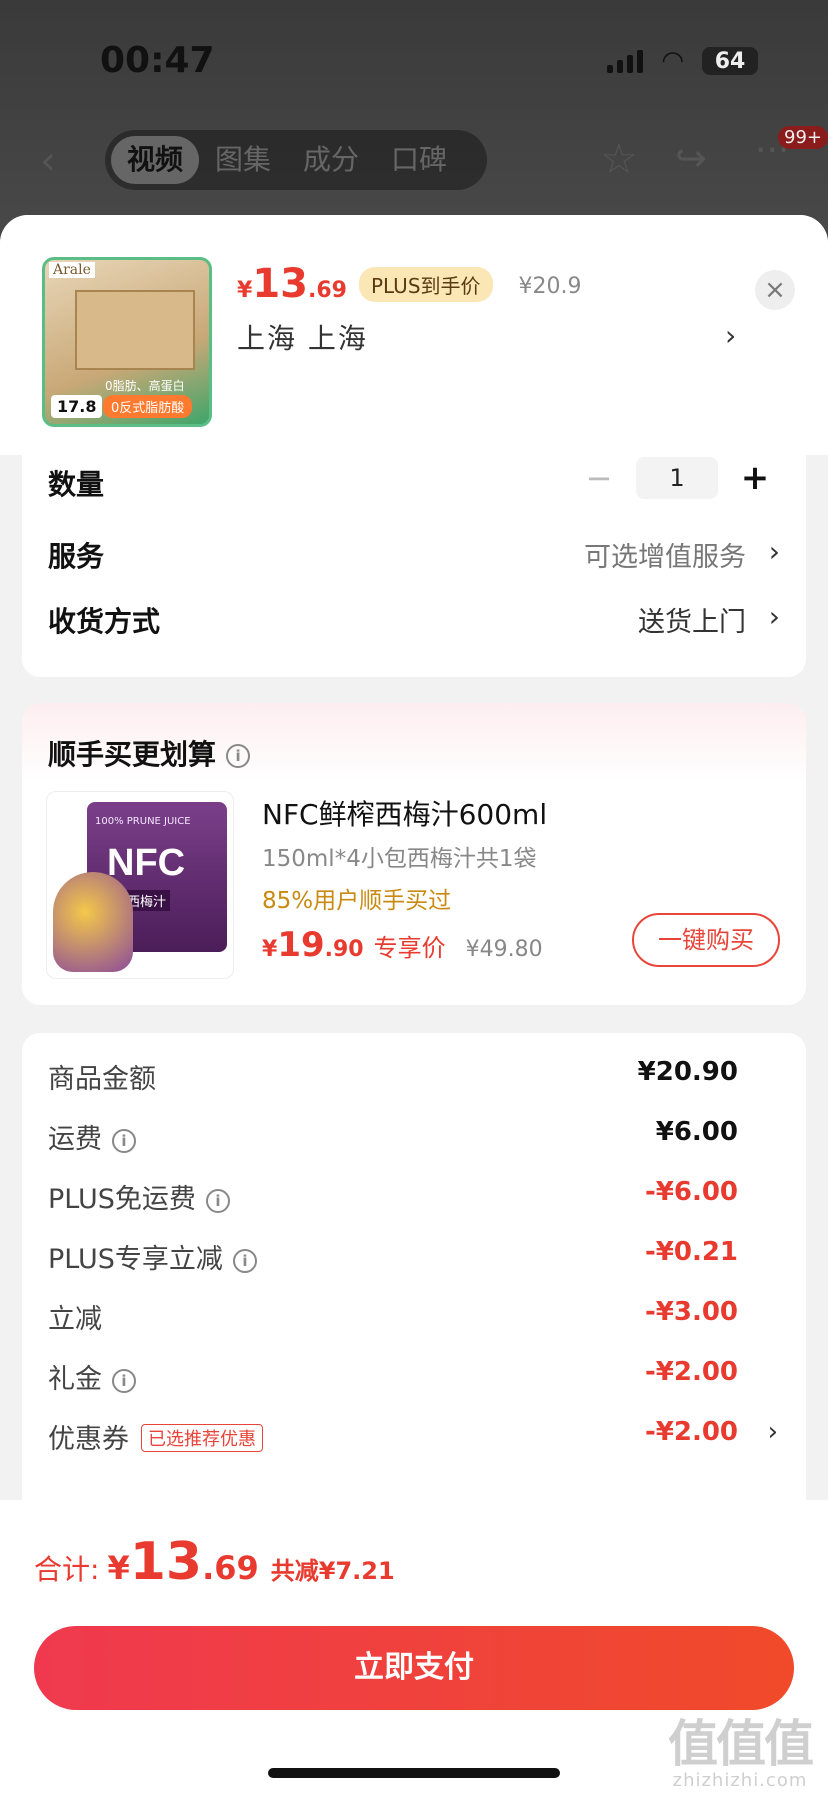 The height and width of the screenshot is (1796, 828). What do you see at coordinates (88, 1439) in the screenshot?
I see `fee-label-text: 优惠券` at bounding box center [88, 1439].